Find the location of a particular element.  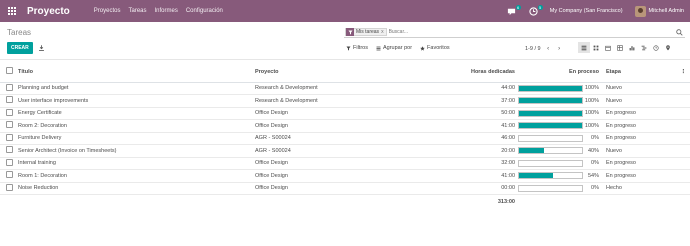

table-row: Noise Reduction Office Design 00:00 0% Hecho is located at coordinates (345, 188).